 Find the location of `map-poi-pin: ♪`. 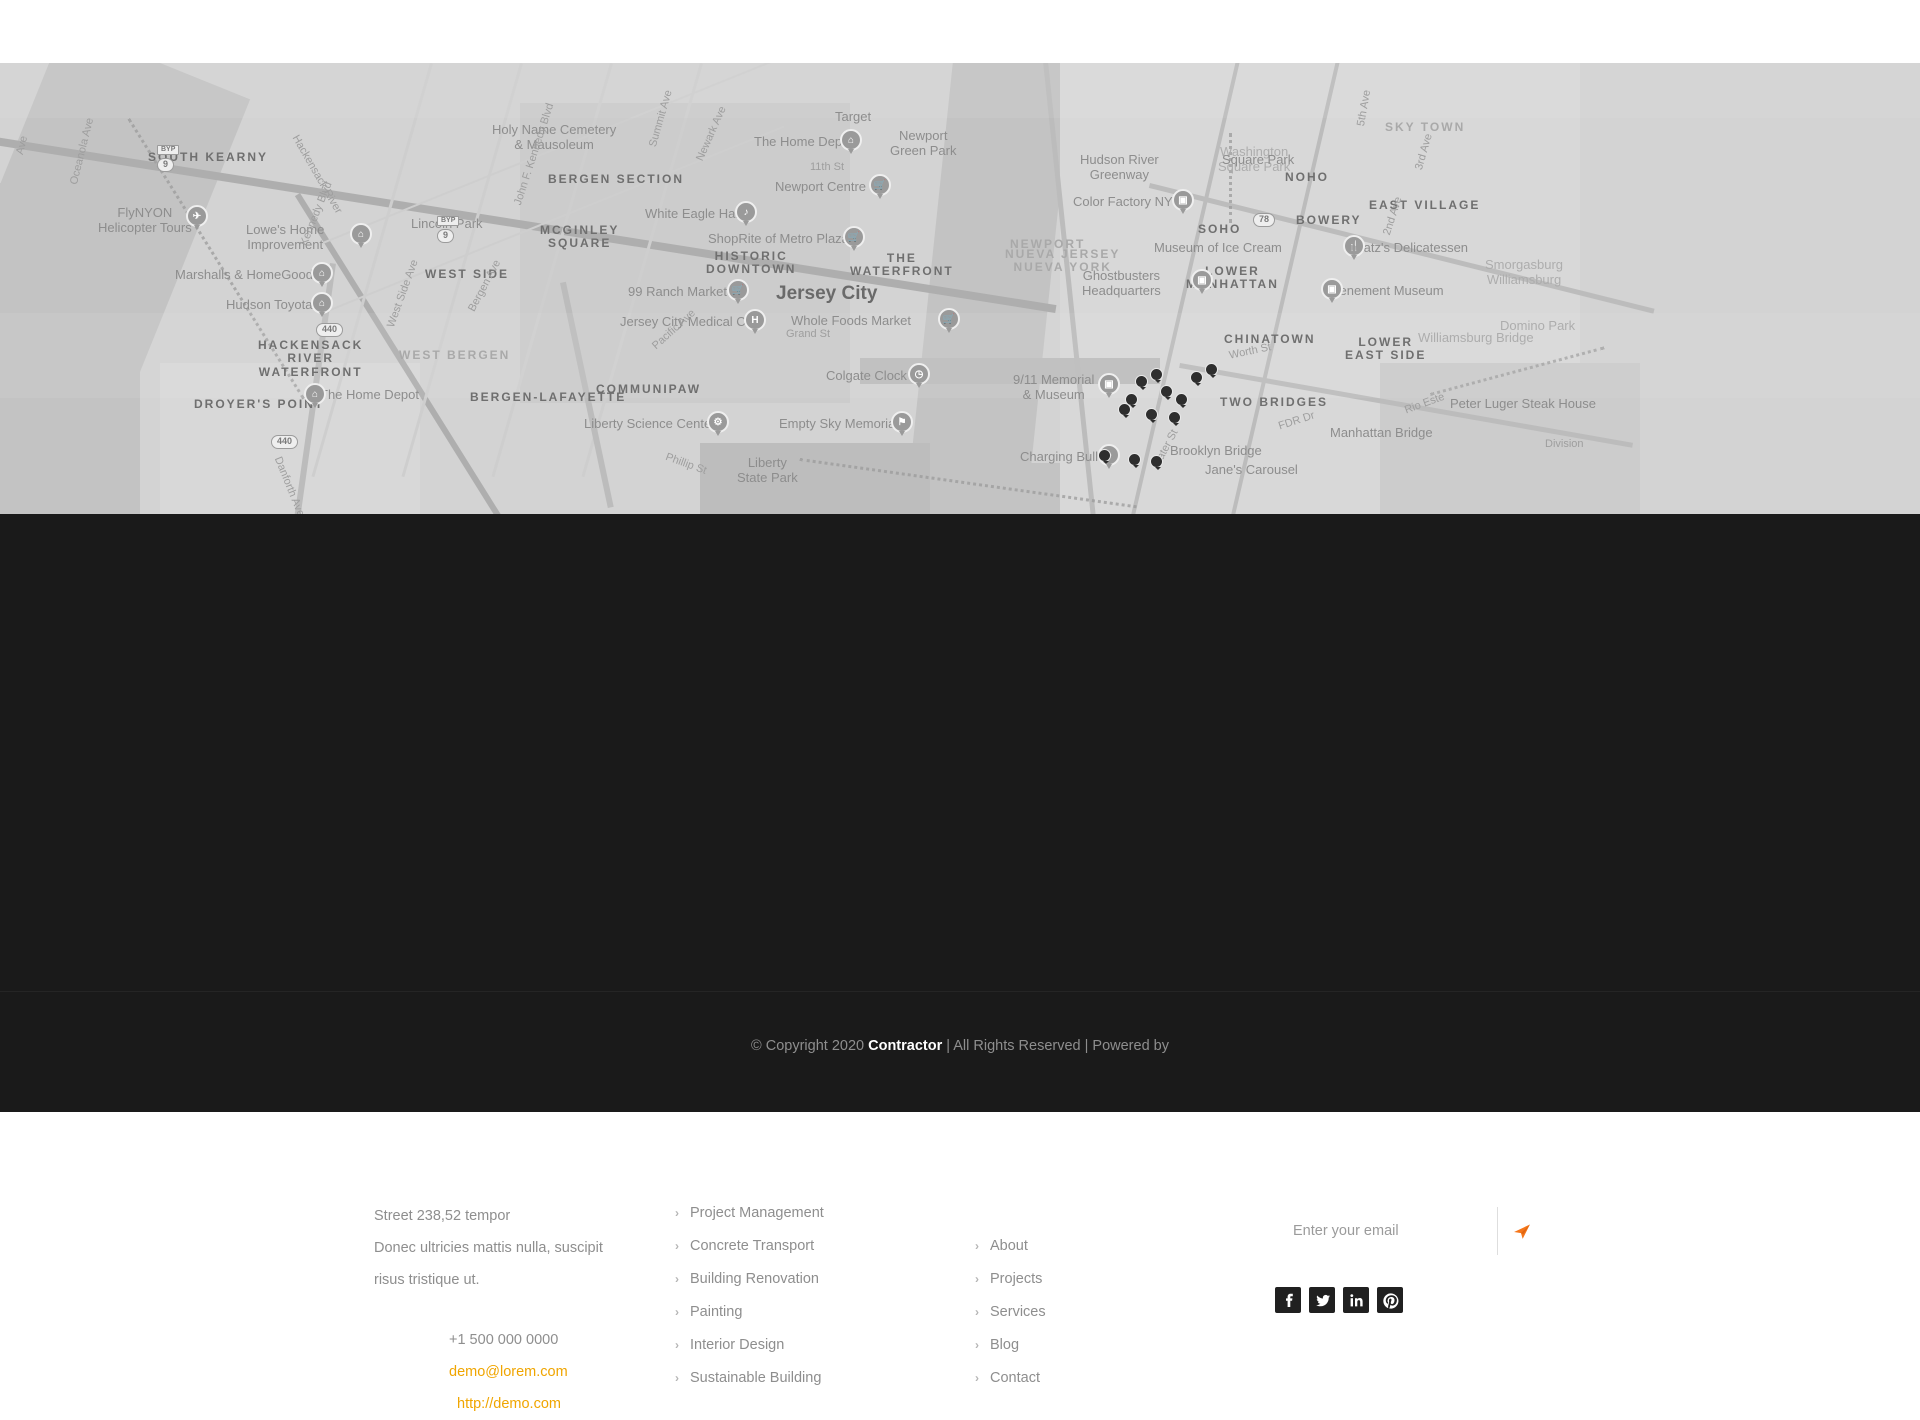

map-poi-pin: ♪ is located at coordinates (746, 213).